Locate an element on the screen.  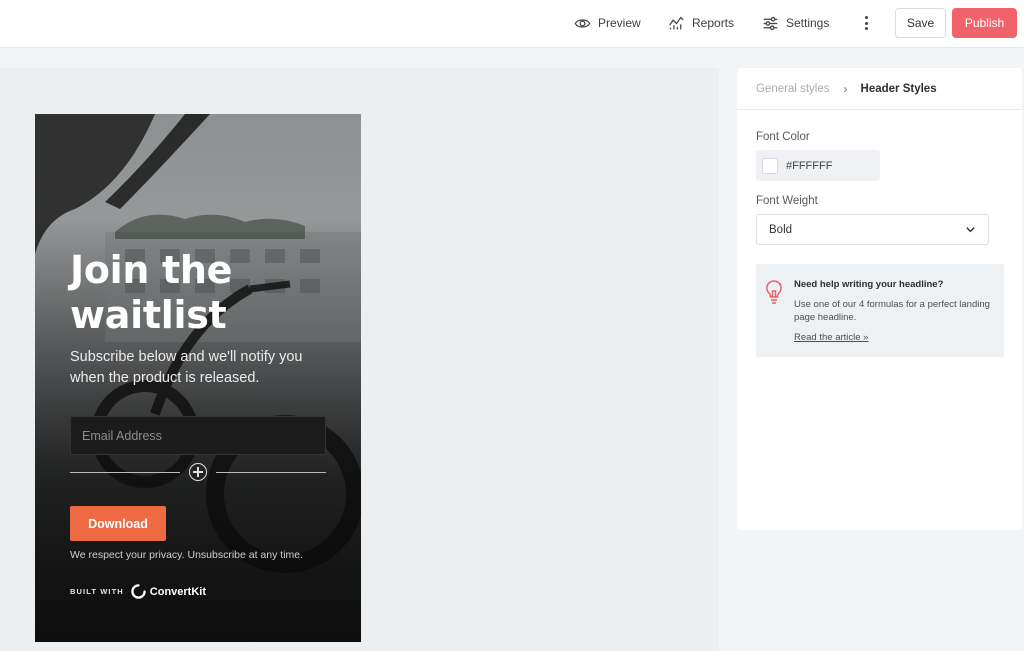
sliders-icon is located at coordinates (770, 23).